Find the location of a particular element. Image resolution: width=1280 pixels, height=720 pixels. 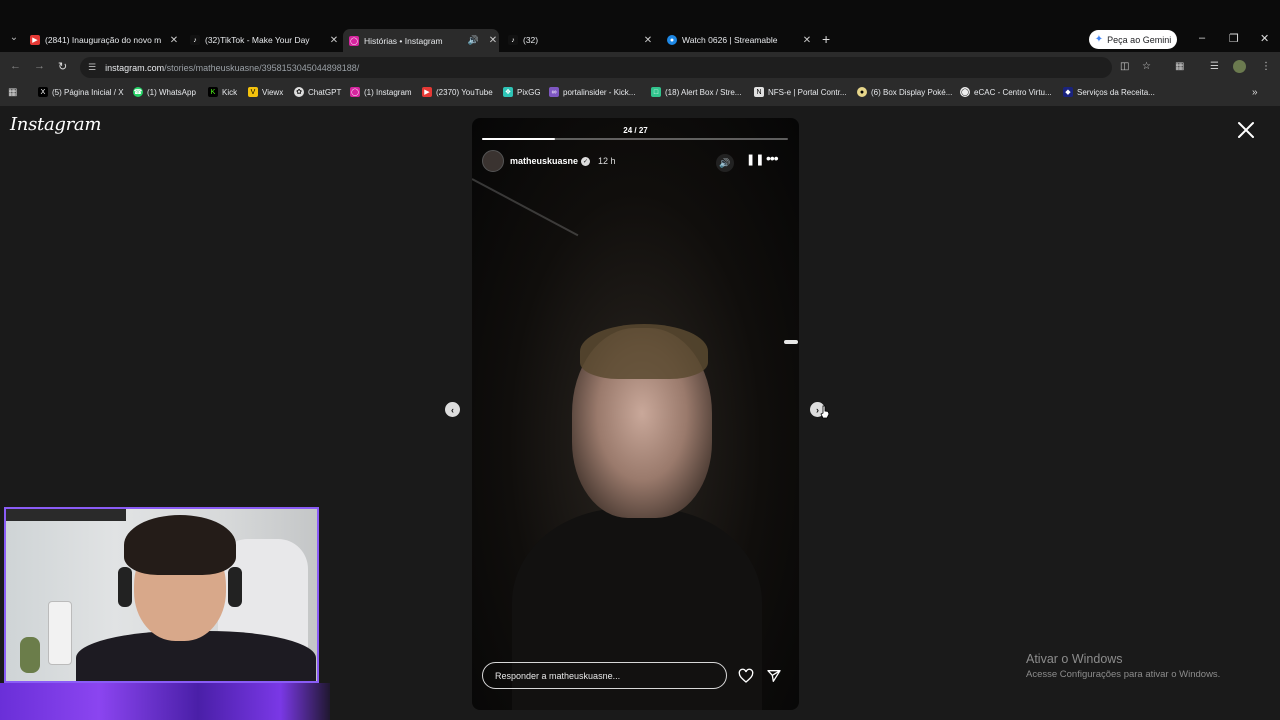

bookmark-star-icon: ☆ is located at coordinates (1146, 66).